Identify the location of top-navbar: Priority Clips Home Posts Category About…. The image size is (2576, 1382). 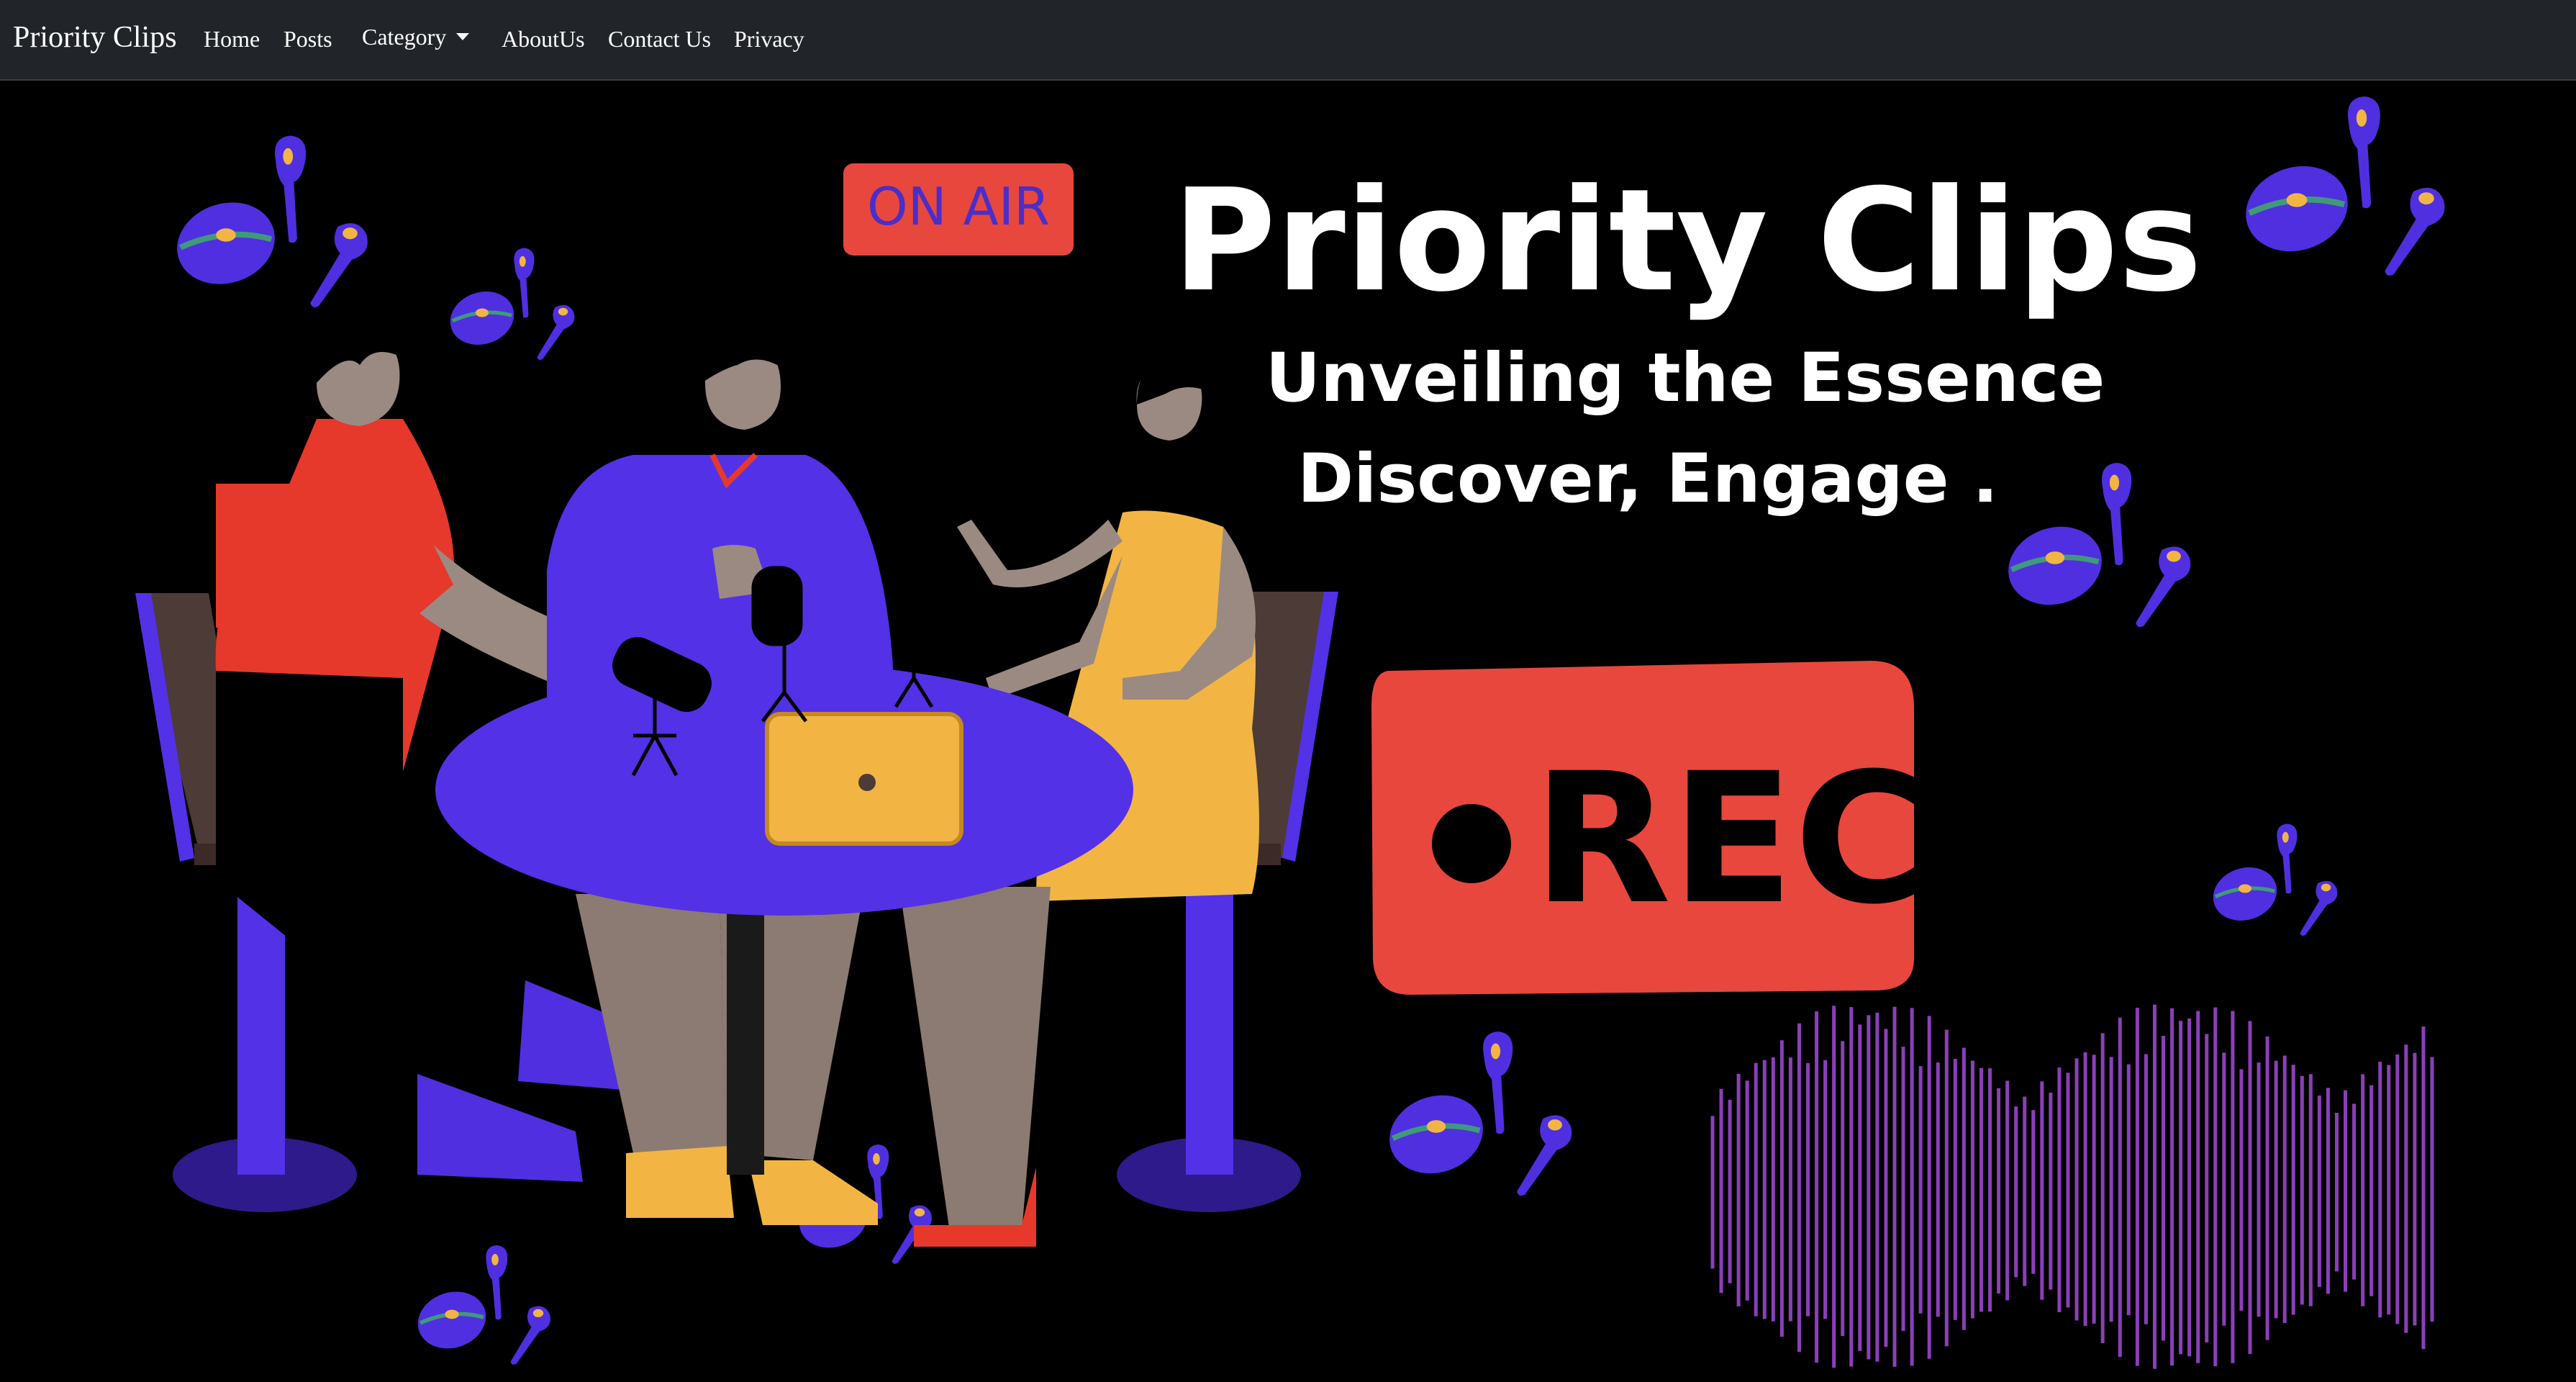
(1288, 40).